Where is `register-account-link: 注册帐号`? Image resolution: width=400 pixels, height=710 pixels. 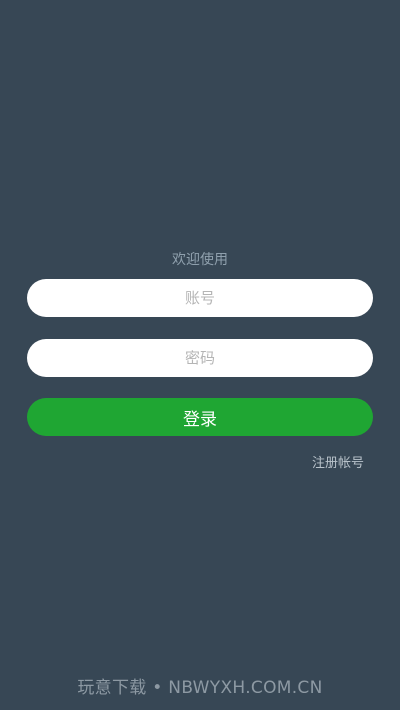 register-account-link: 注册帐号 is located at coordinates (338, 464).